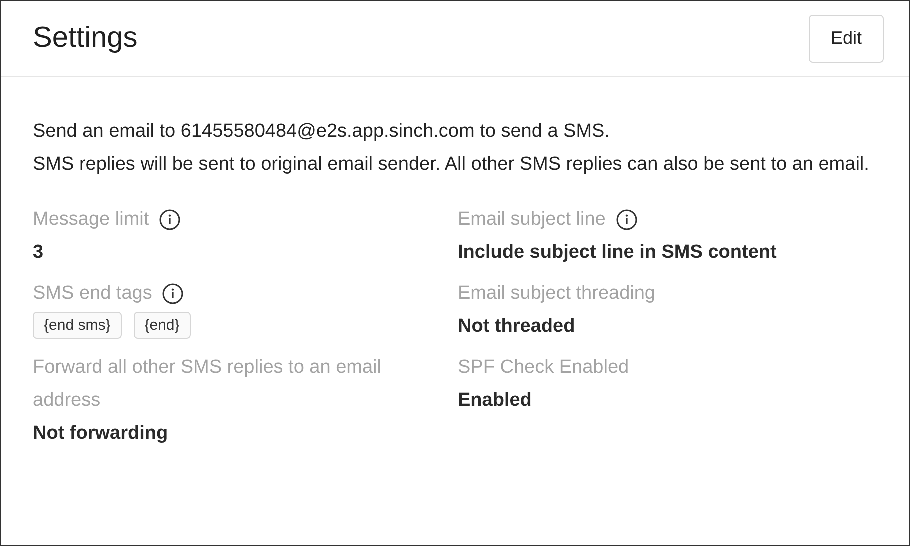 Image resolution: width=910 pixels, height=546 pixels. What do you see at coordinates (544, 368) in the screenshot?
I see `field-label: SPF Check Enabled` at bounding box center [544, 368].